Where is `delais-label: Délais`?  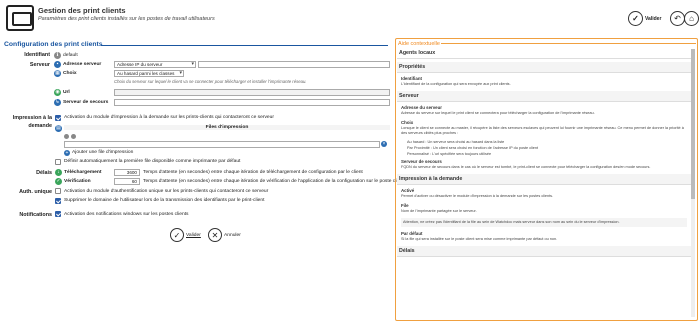
delais-label: Délais is located at coordinates (44, 173).